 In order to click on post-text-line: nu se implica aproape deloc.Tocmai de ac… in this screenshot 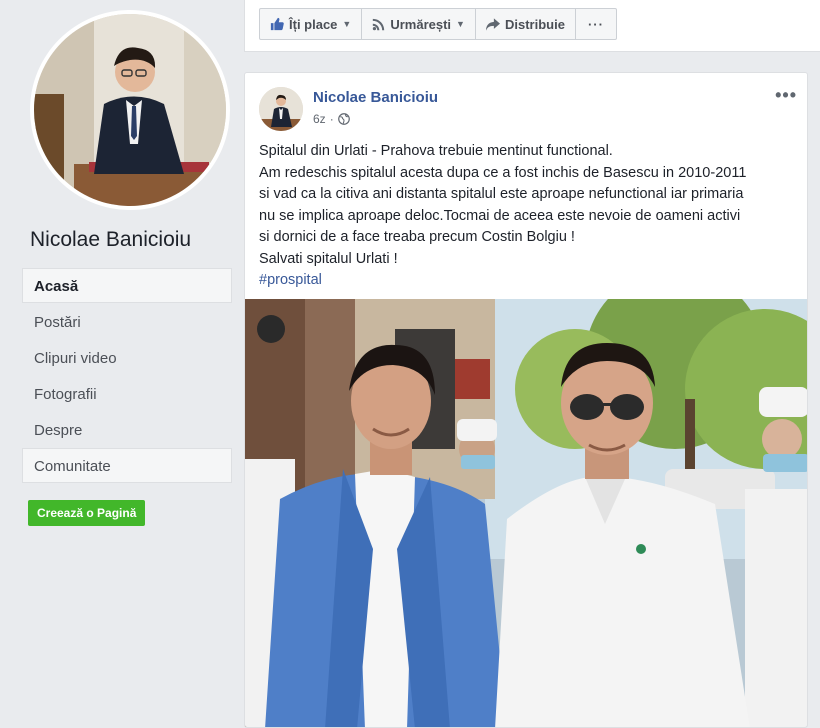, I will do `click(500, 215)`.